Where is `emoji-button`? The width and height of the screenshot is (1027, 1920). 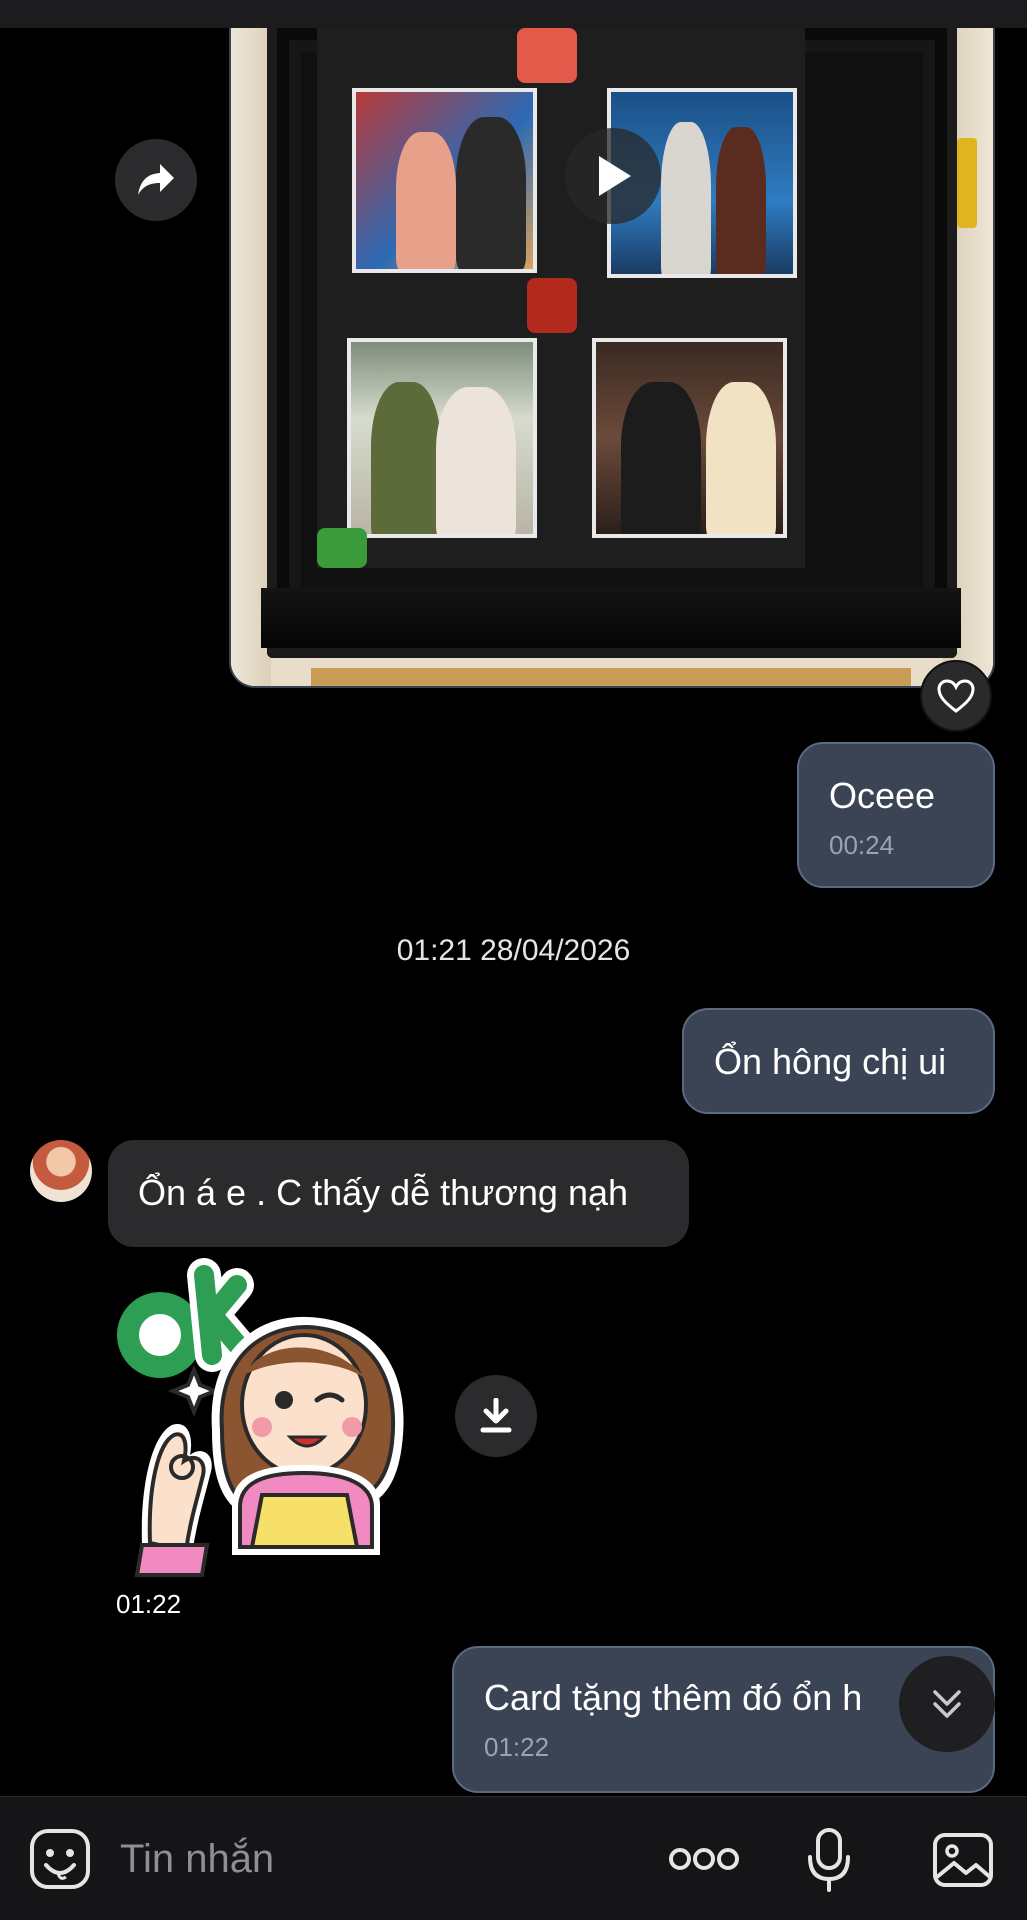 emoji-button is located at coordinates (60, 1859).